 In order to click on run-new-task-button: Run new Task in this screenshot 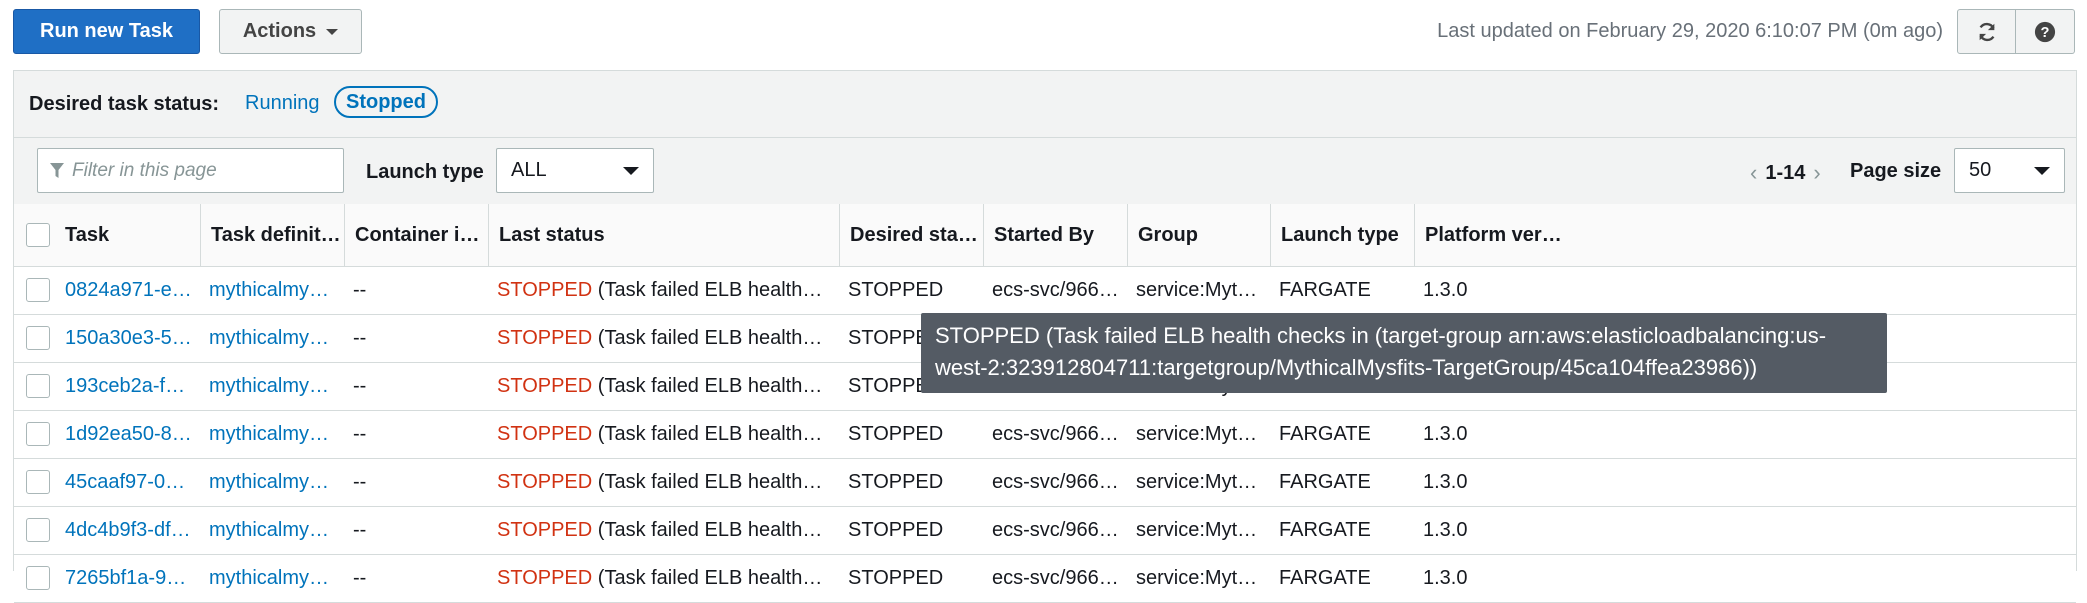, I will do `click(106, 31)`.